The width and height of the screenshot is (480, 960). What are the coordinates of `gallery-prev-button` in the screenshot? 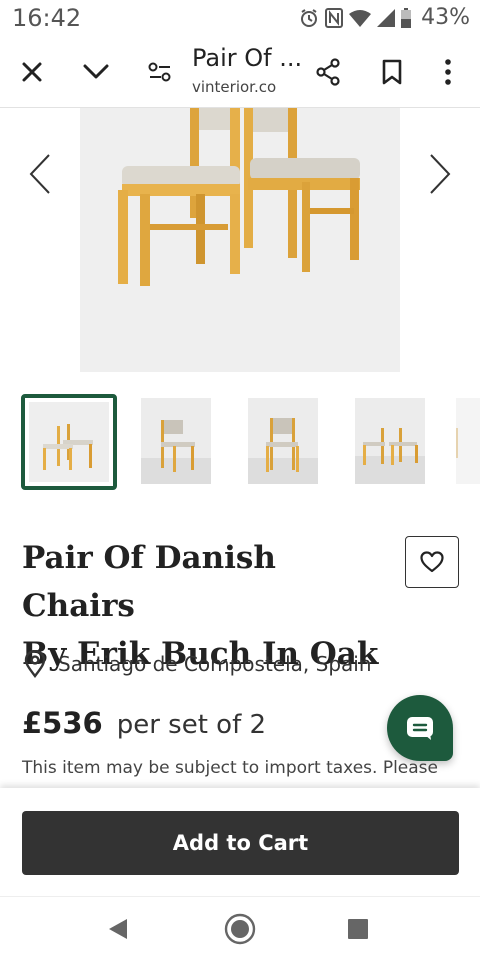 It's located at (40, 174).